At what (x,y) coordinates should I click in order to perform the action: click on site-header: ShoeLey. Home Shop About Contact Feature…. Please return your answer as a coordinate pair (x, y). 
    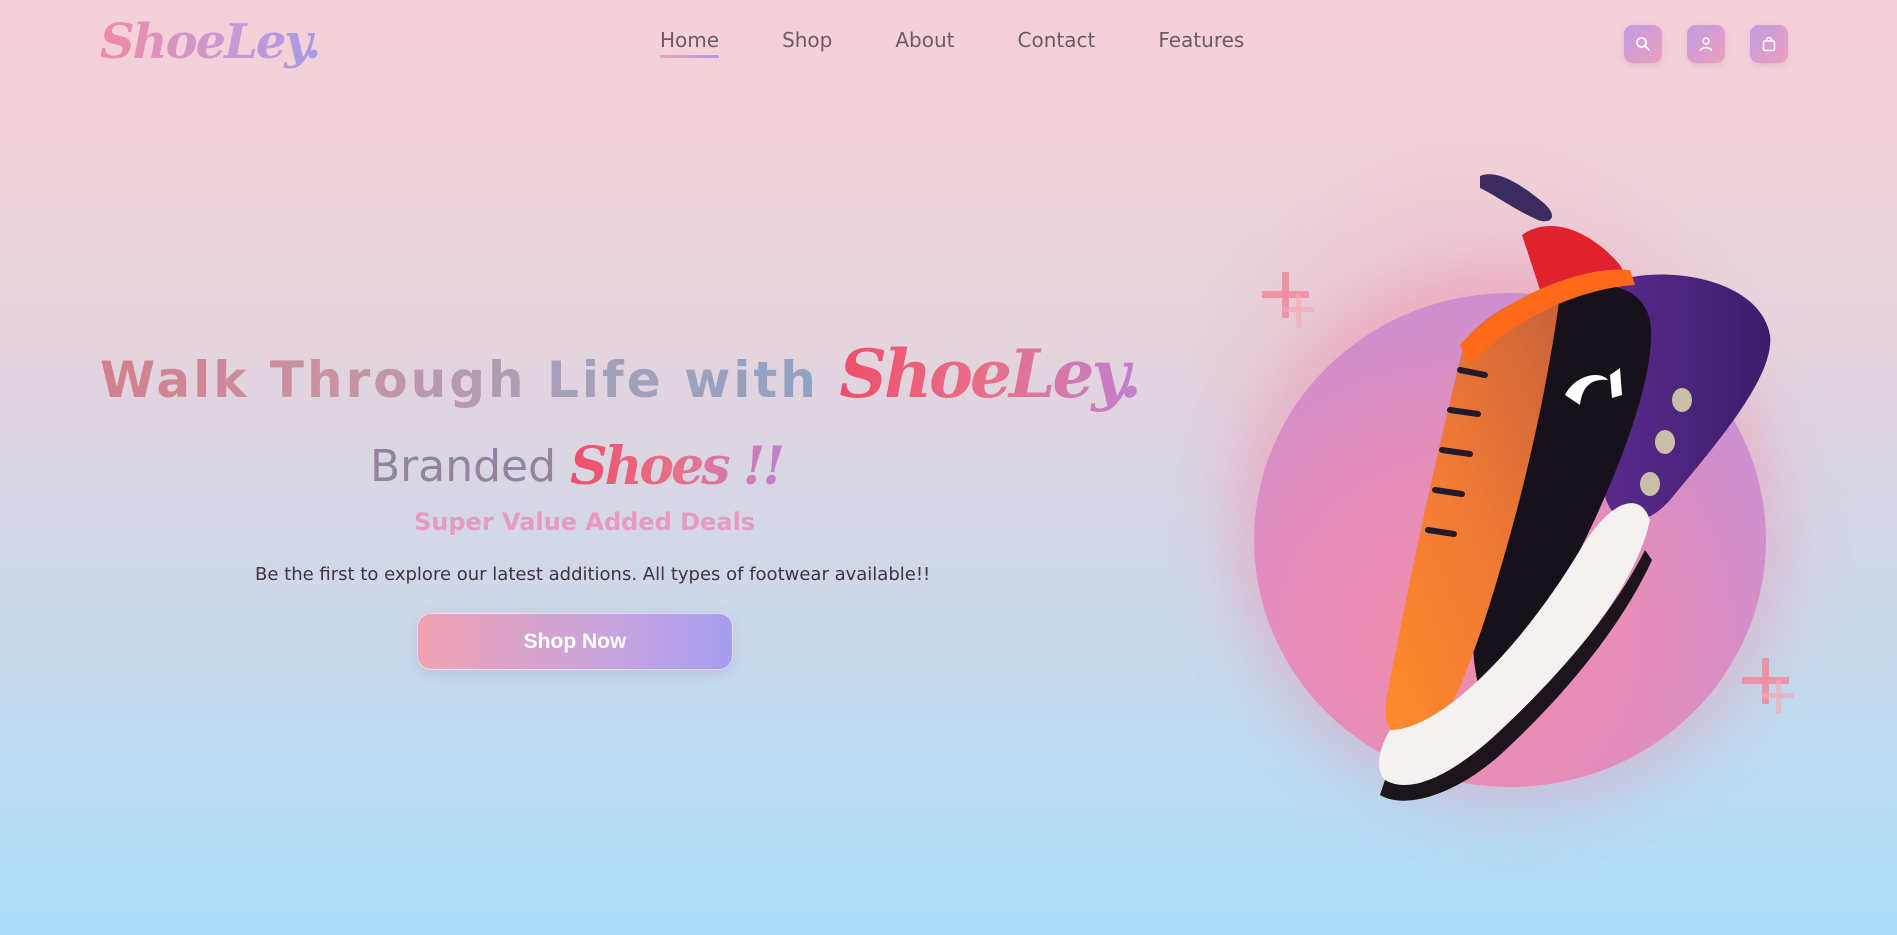
    Looking at the image, I should click on (948, 45).